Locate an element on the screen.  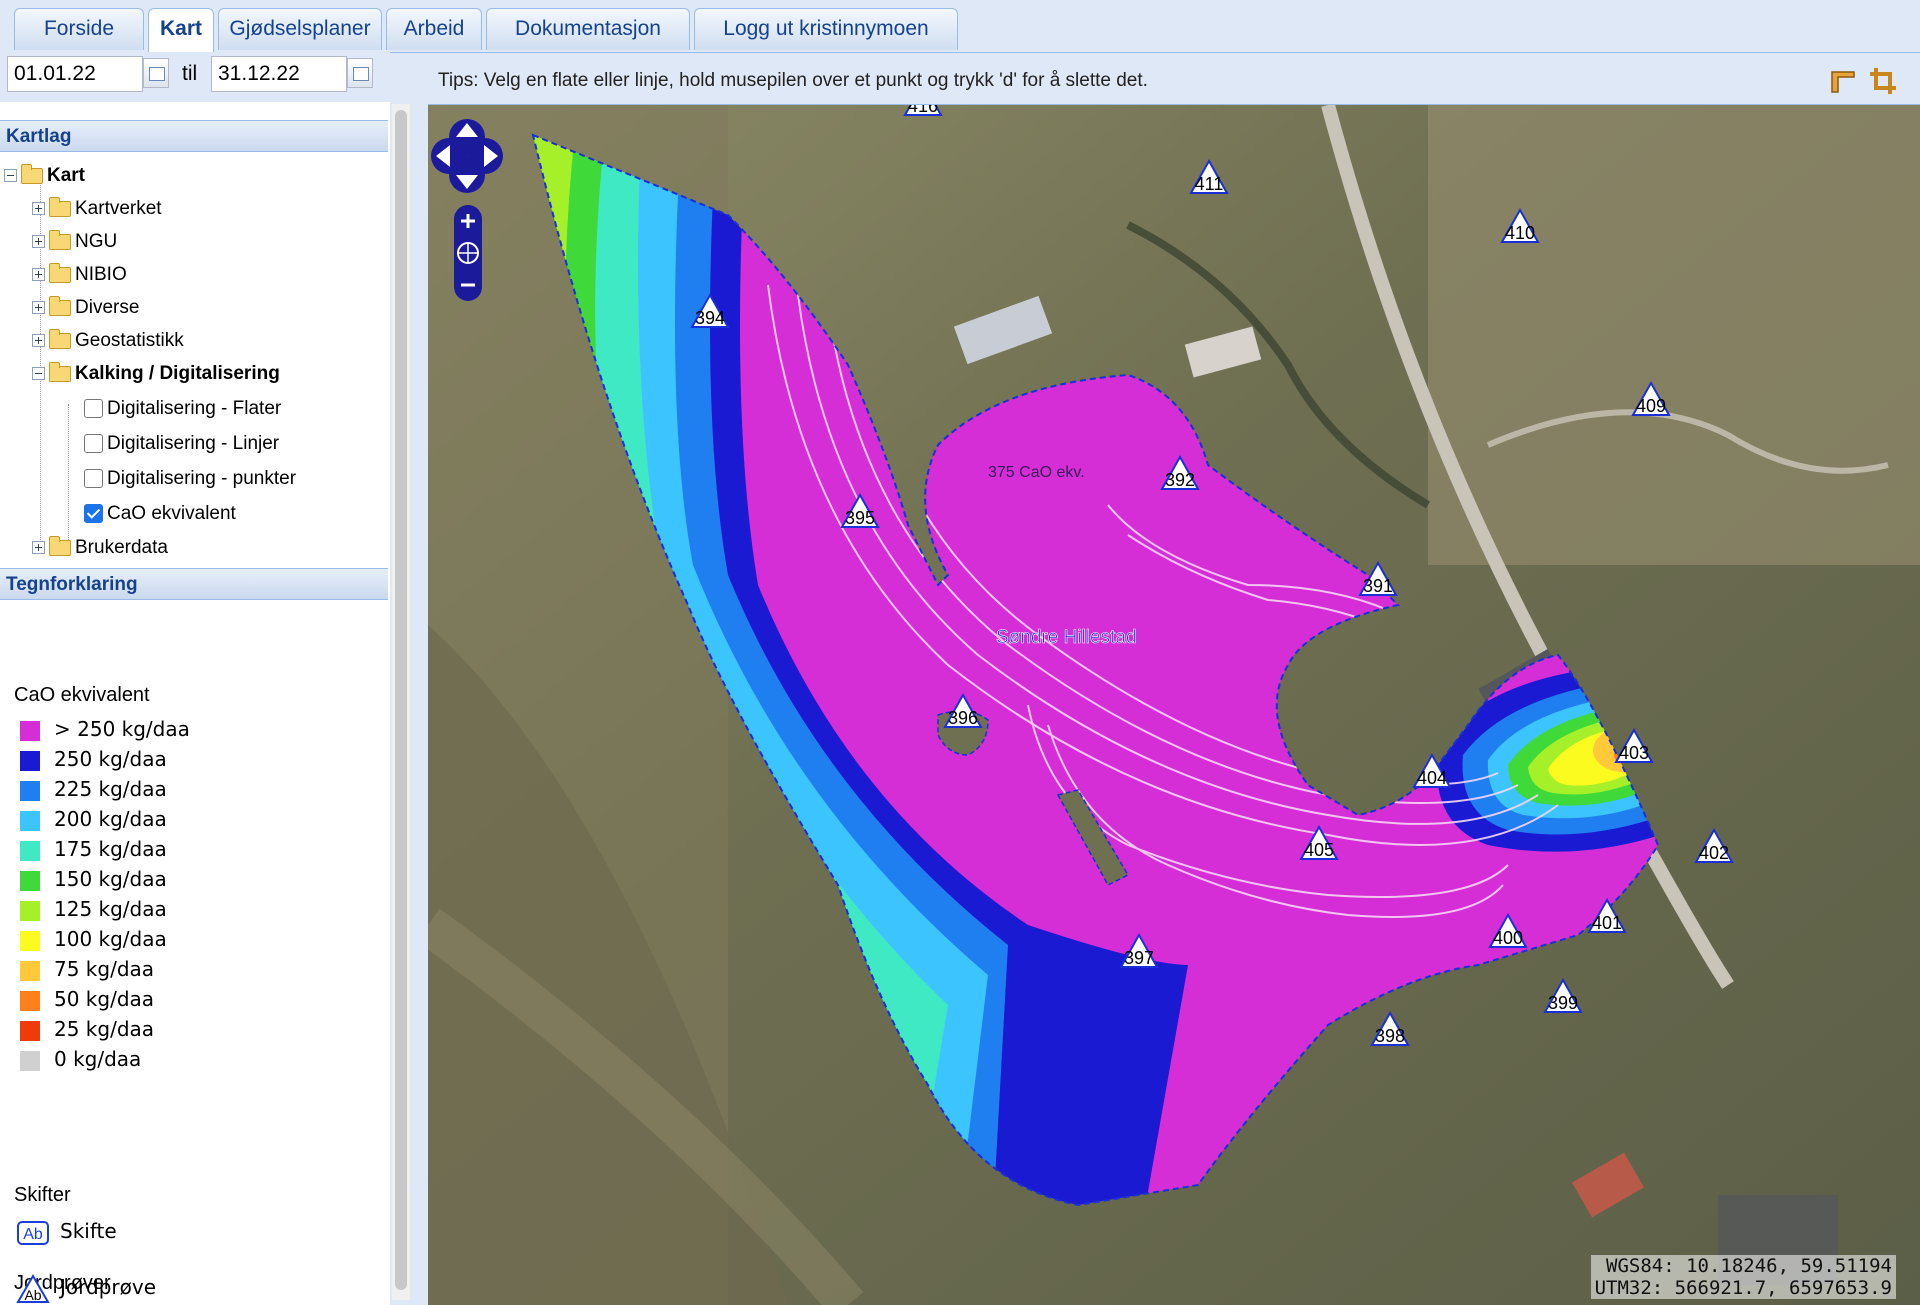
layer-digitalisering-punkter: Digitalisering - punkter is located at coordinates (190, 479).